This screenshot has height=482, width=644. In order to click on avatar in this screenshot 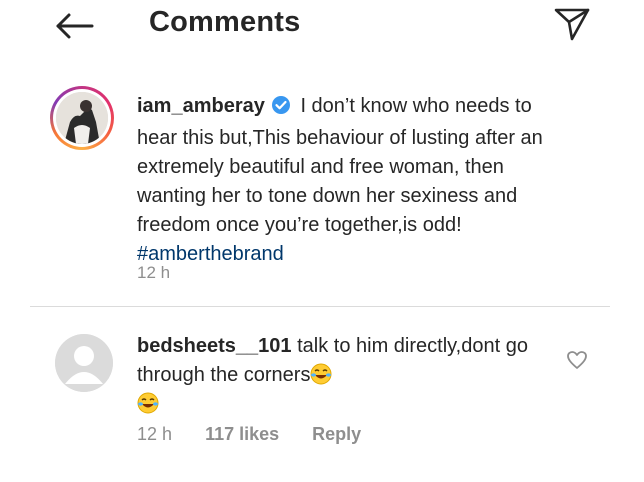, I will do `click(82, 118)`.